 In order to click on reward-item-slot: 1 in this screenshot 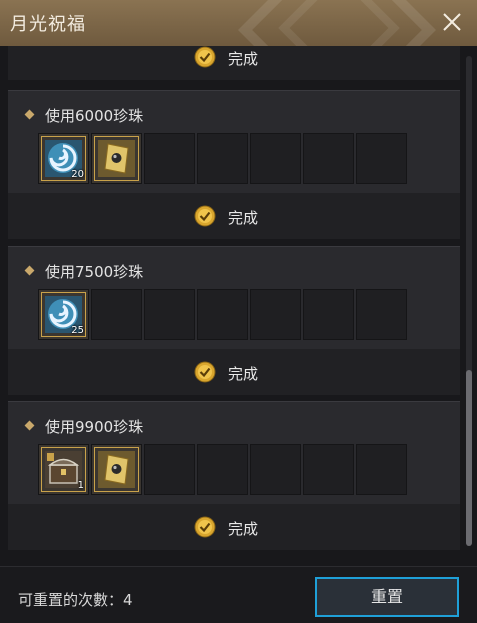, I will do `click(63, 469)`.